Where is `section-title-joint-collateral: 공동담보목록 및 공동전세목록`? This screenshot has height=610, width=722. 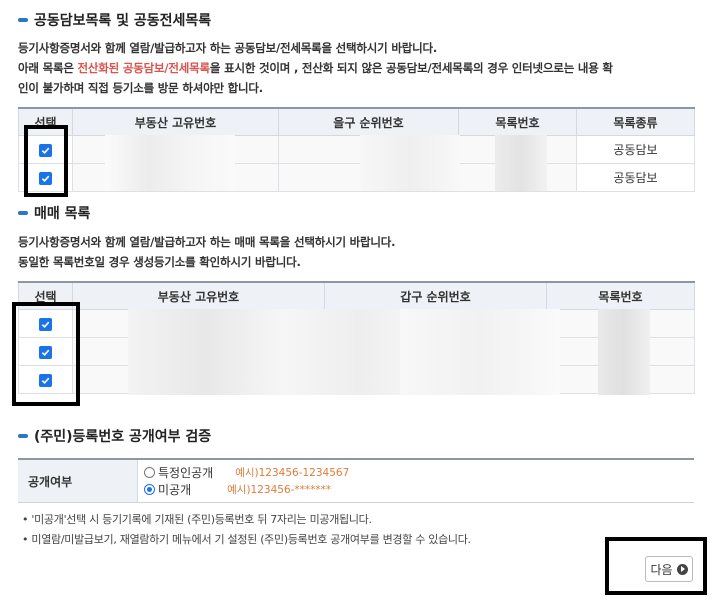
section-title-joint-collateral: 공동담보목록 및 공동전세목록 is located at coordinates (114, 20).